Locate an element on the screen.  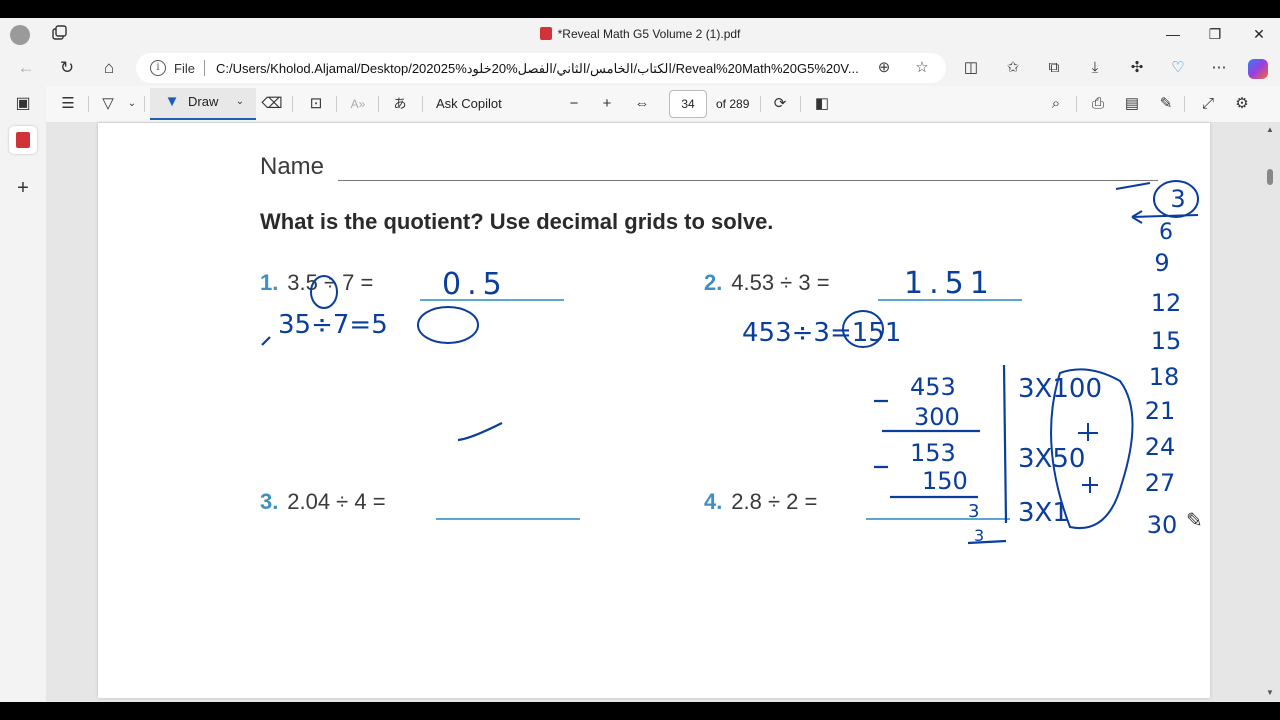
zoom-in-icon: + is located at coordinates (607, 104).